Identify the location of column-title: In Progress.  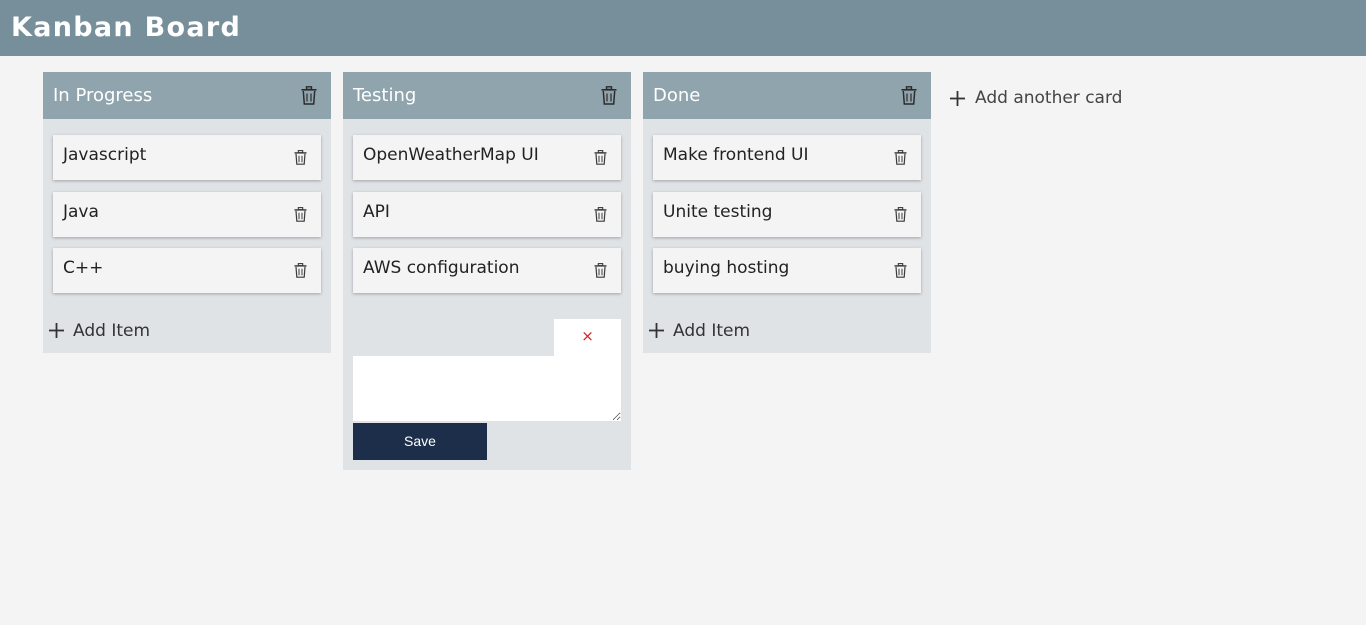
(103, 95).